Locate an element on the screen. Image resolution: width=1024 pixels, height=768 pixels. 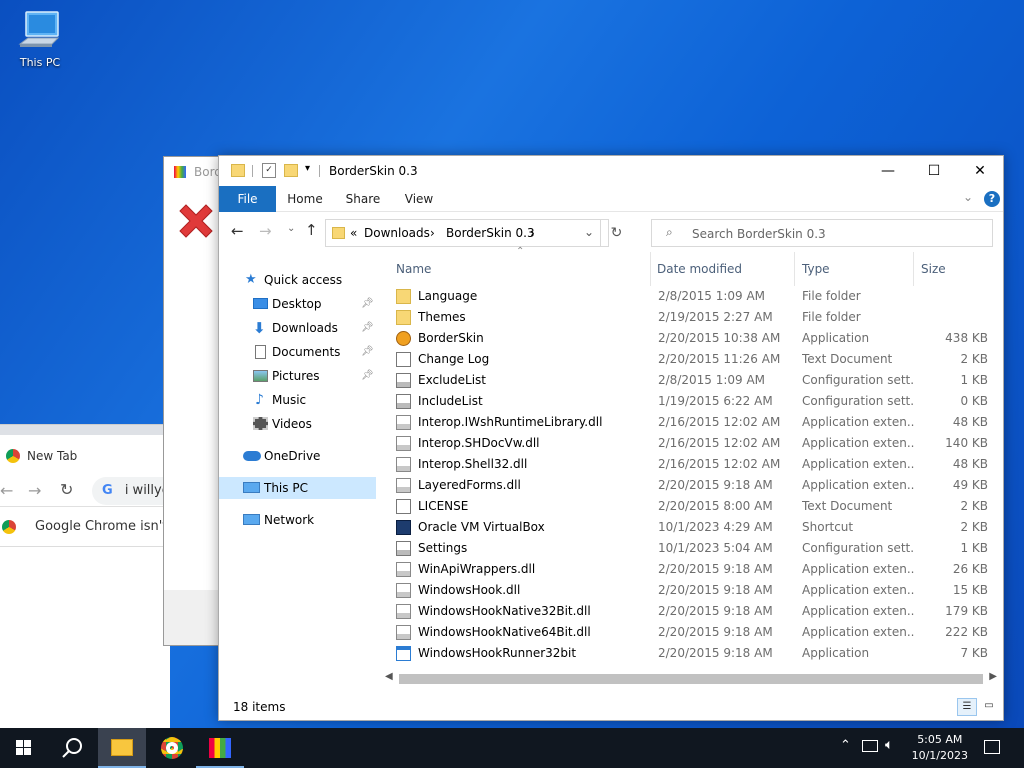
scroll-left-icon: ◀ is located at coordinates (389, 676).